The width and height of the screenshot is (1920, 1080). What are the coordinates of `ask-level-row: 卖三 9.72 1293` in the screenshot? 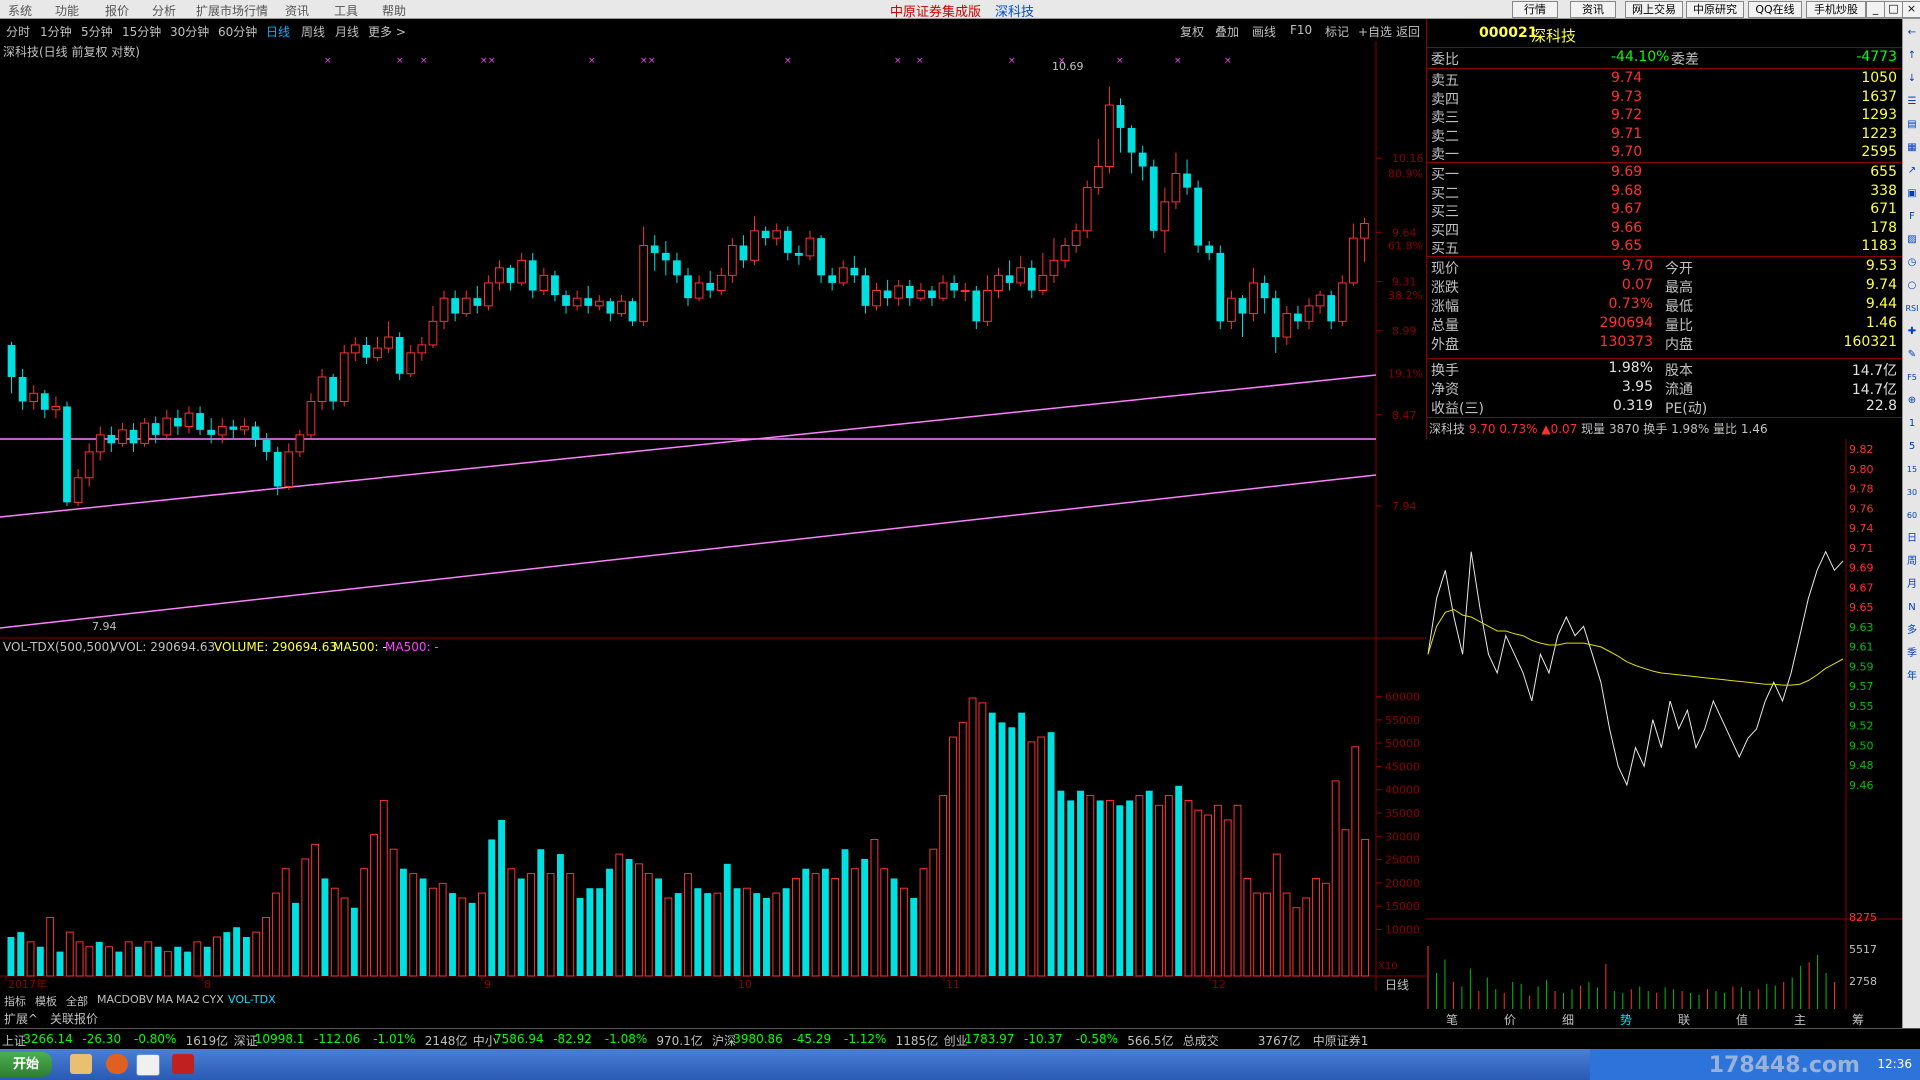 It's located at (1664, 116).